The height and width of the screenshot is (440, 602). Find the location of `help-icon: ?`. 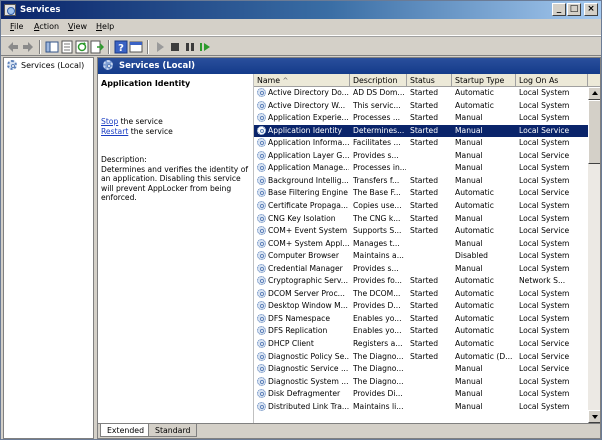

help-icon: ? is located at coordinates (121, 47).